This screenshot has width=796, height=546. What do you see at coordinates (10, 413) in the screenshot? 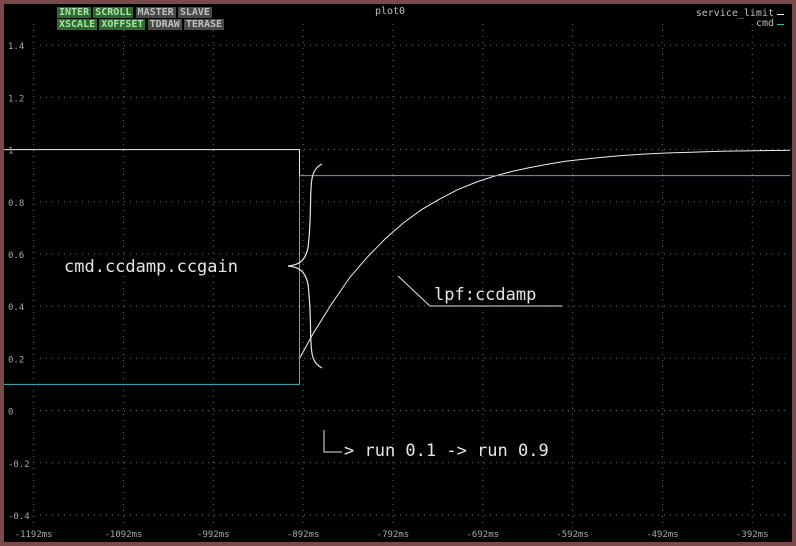
I see `y-tick-label: 0` at bounding box center [10, 413].